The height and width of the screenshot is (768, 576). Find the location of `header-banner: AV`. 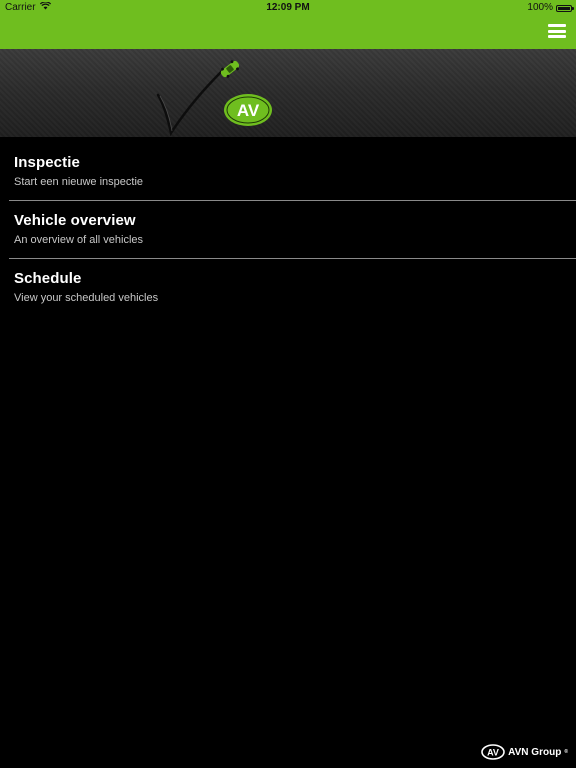

header-banner: AV is located at coordinates (288, 93).